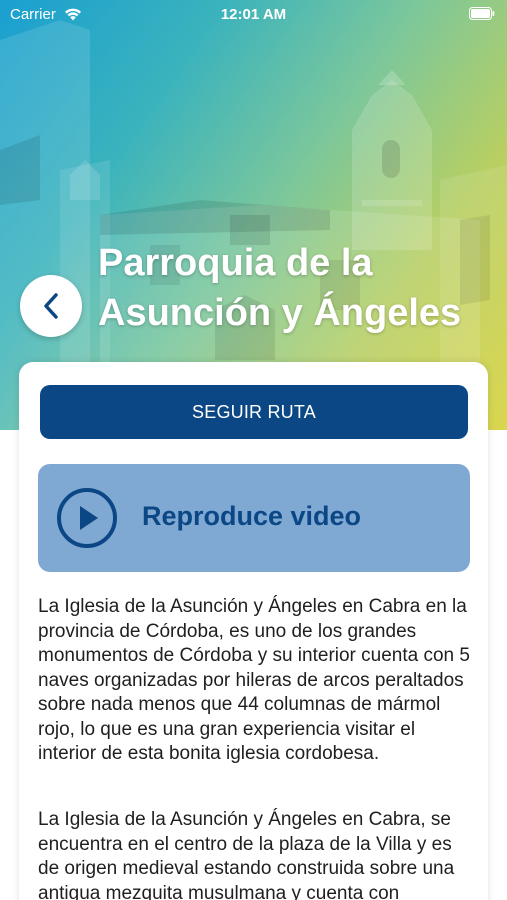 This screenshot has height=900, width=507. I want to click on play-circle-icon, so click(87, 518).